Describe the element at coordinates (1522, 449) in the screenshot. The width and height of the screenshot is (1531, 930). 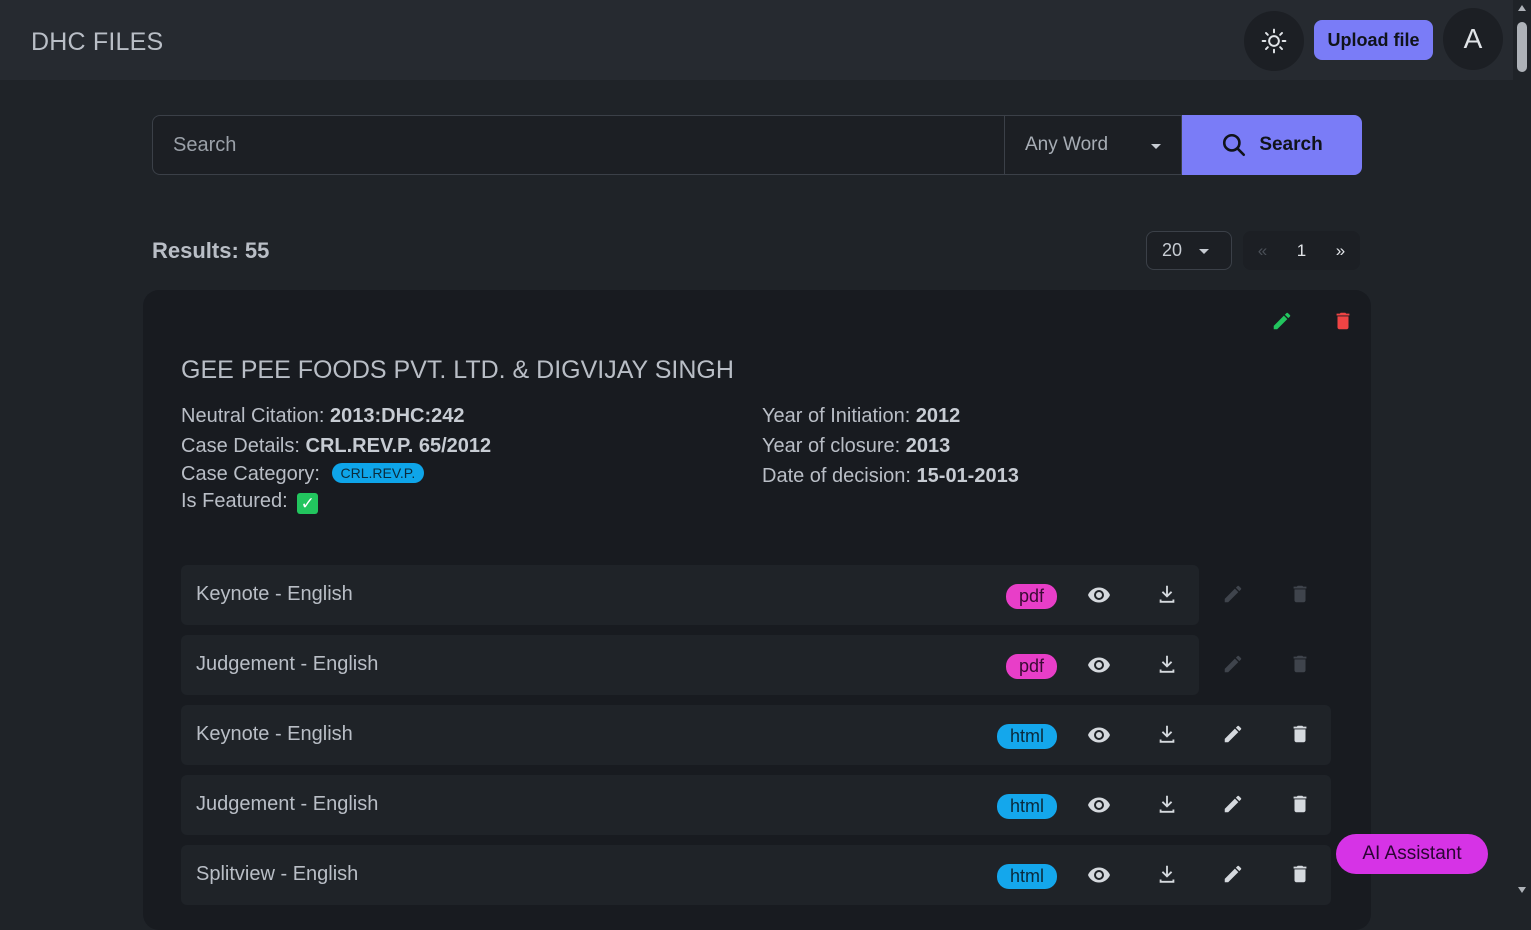
I see `scrollbar` at that location.